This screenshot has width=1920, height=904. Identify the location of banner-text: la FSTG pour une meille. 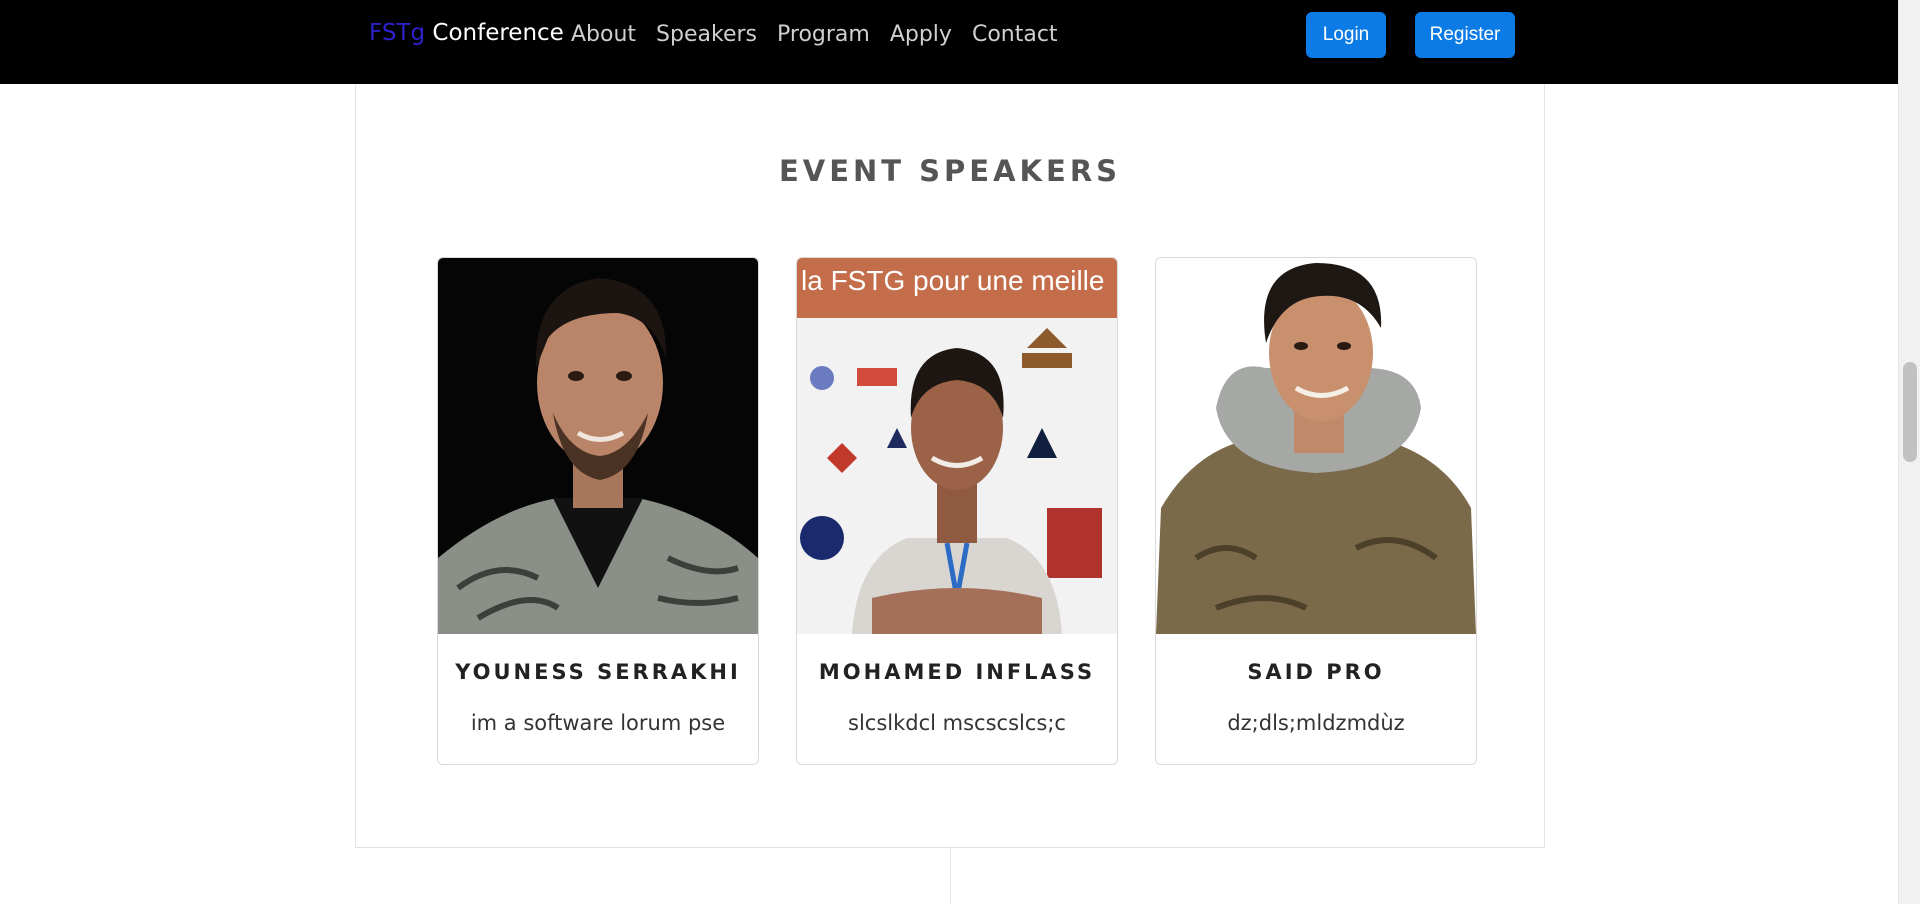
(952, 280).